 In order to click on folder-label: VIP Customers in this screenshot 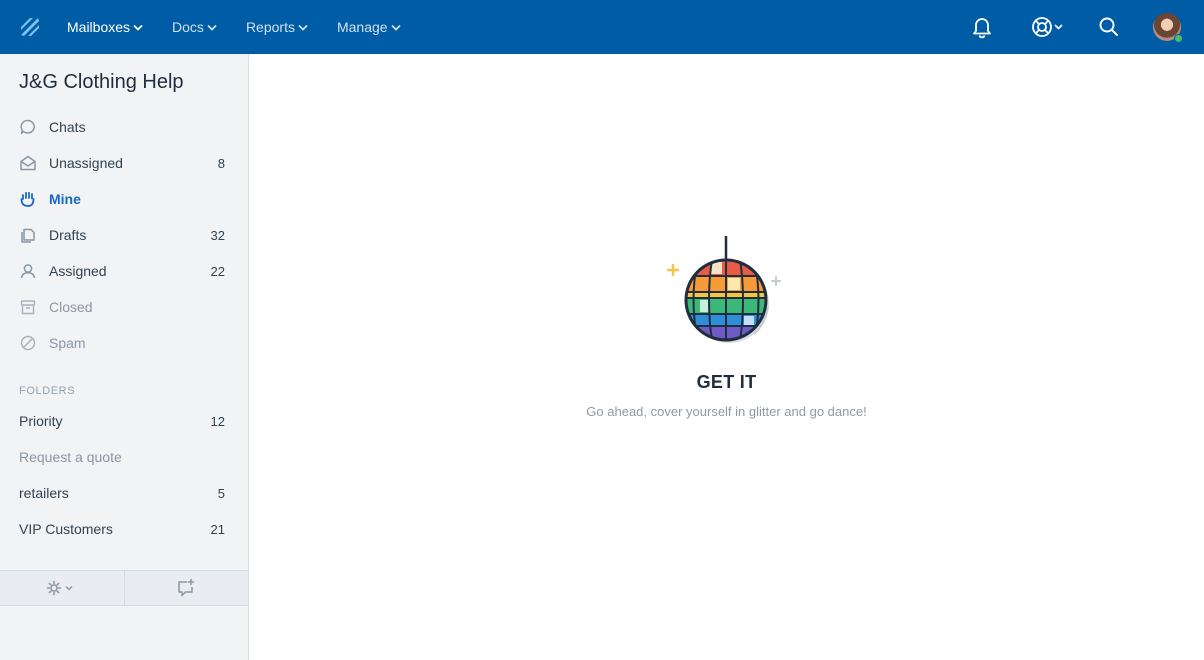, I will do `click(66, 529)`.